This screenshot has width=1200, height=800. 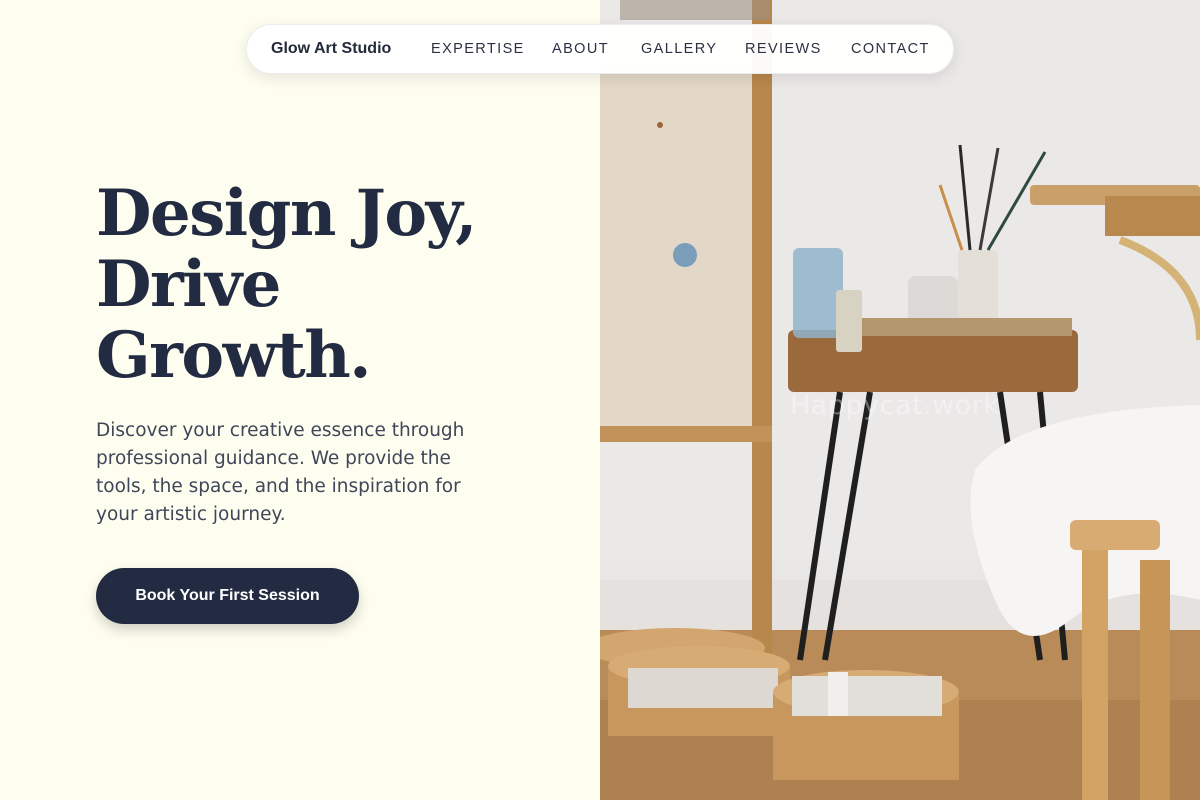 What do you see at coordinates (580, 49) in the screenshot?
I see `nav-link-about: ABOUT` at bounding box center [580, 49].